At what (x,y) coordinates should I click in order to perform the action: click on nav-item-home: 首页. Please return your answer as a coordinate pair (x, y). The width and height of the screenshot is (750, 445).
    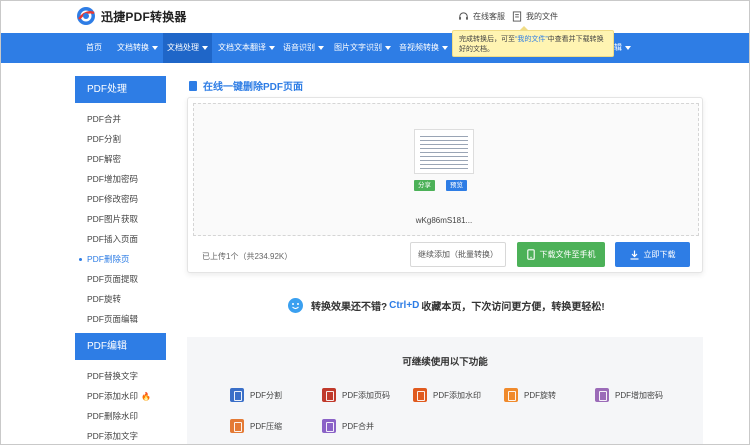
    Looking at the image, I should click on (94, 48).